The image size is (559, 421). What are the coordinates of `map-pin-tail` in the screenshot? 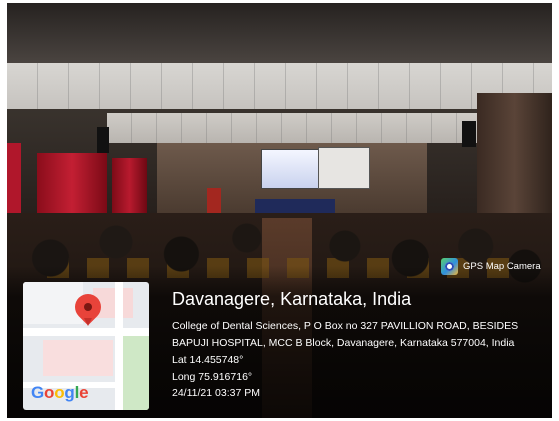 It's located at (88, 322).